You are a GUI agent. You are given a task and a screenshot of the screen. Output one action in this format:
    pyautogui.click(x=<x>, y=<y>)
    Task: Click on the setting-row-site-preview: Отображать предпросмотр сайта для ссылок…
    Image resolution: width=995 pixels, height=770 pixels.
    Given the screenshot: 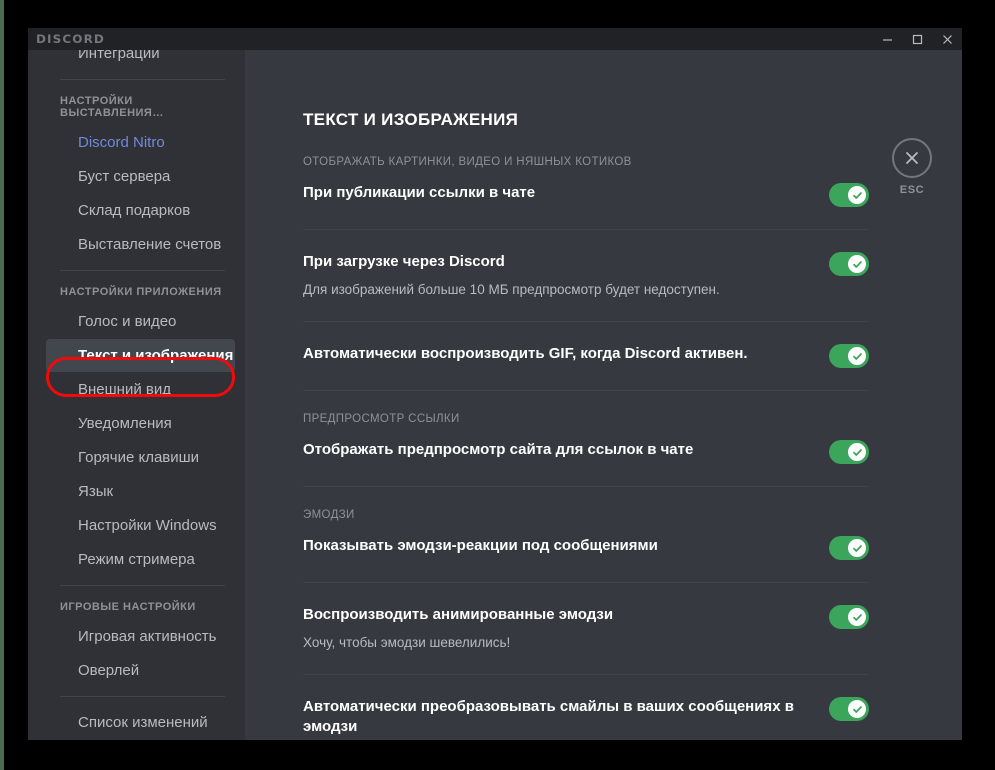 What is the action you would take?
    pyautogui.click(x=586, y=452)
    